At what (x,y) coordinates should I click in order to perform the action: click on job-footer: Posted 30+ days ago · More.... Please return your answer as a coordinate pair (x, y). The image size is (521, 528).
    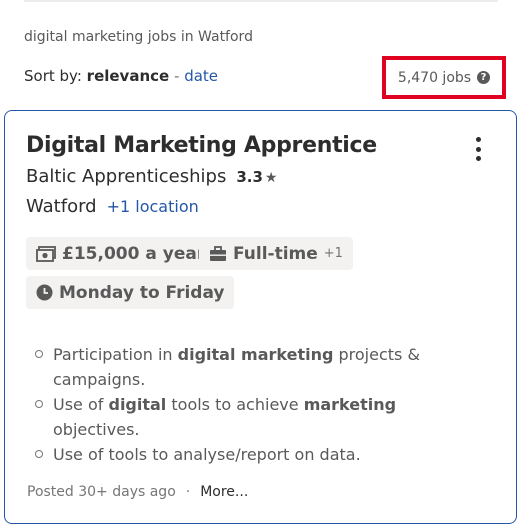
    Looking at the image, I should click on (137, 492).